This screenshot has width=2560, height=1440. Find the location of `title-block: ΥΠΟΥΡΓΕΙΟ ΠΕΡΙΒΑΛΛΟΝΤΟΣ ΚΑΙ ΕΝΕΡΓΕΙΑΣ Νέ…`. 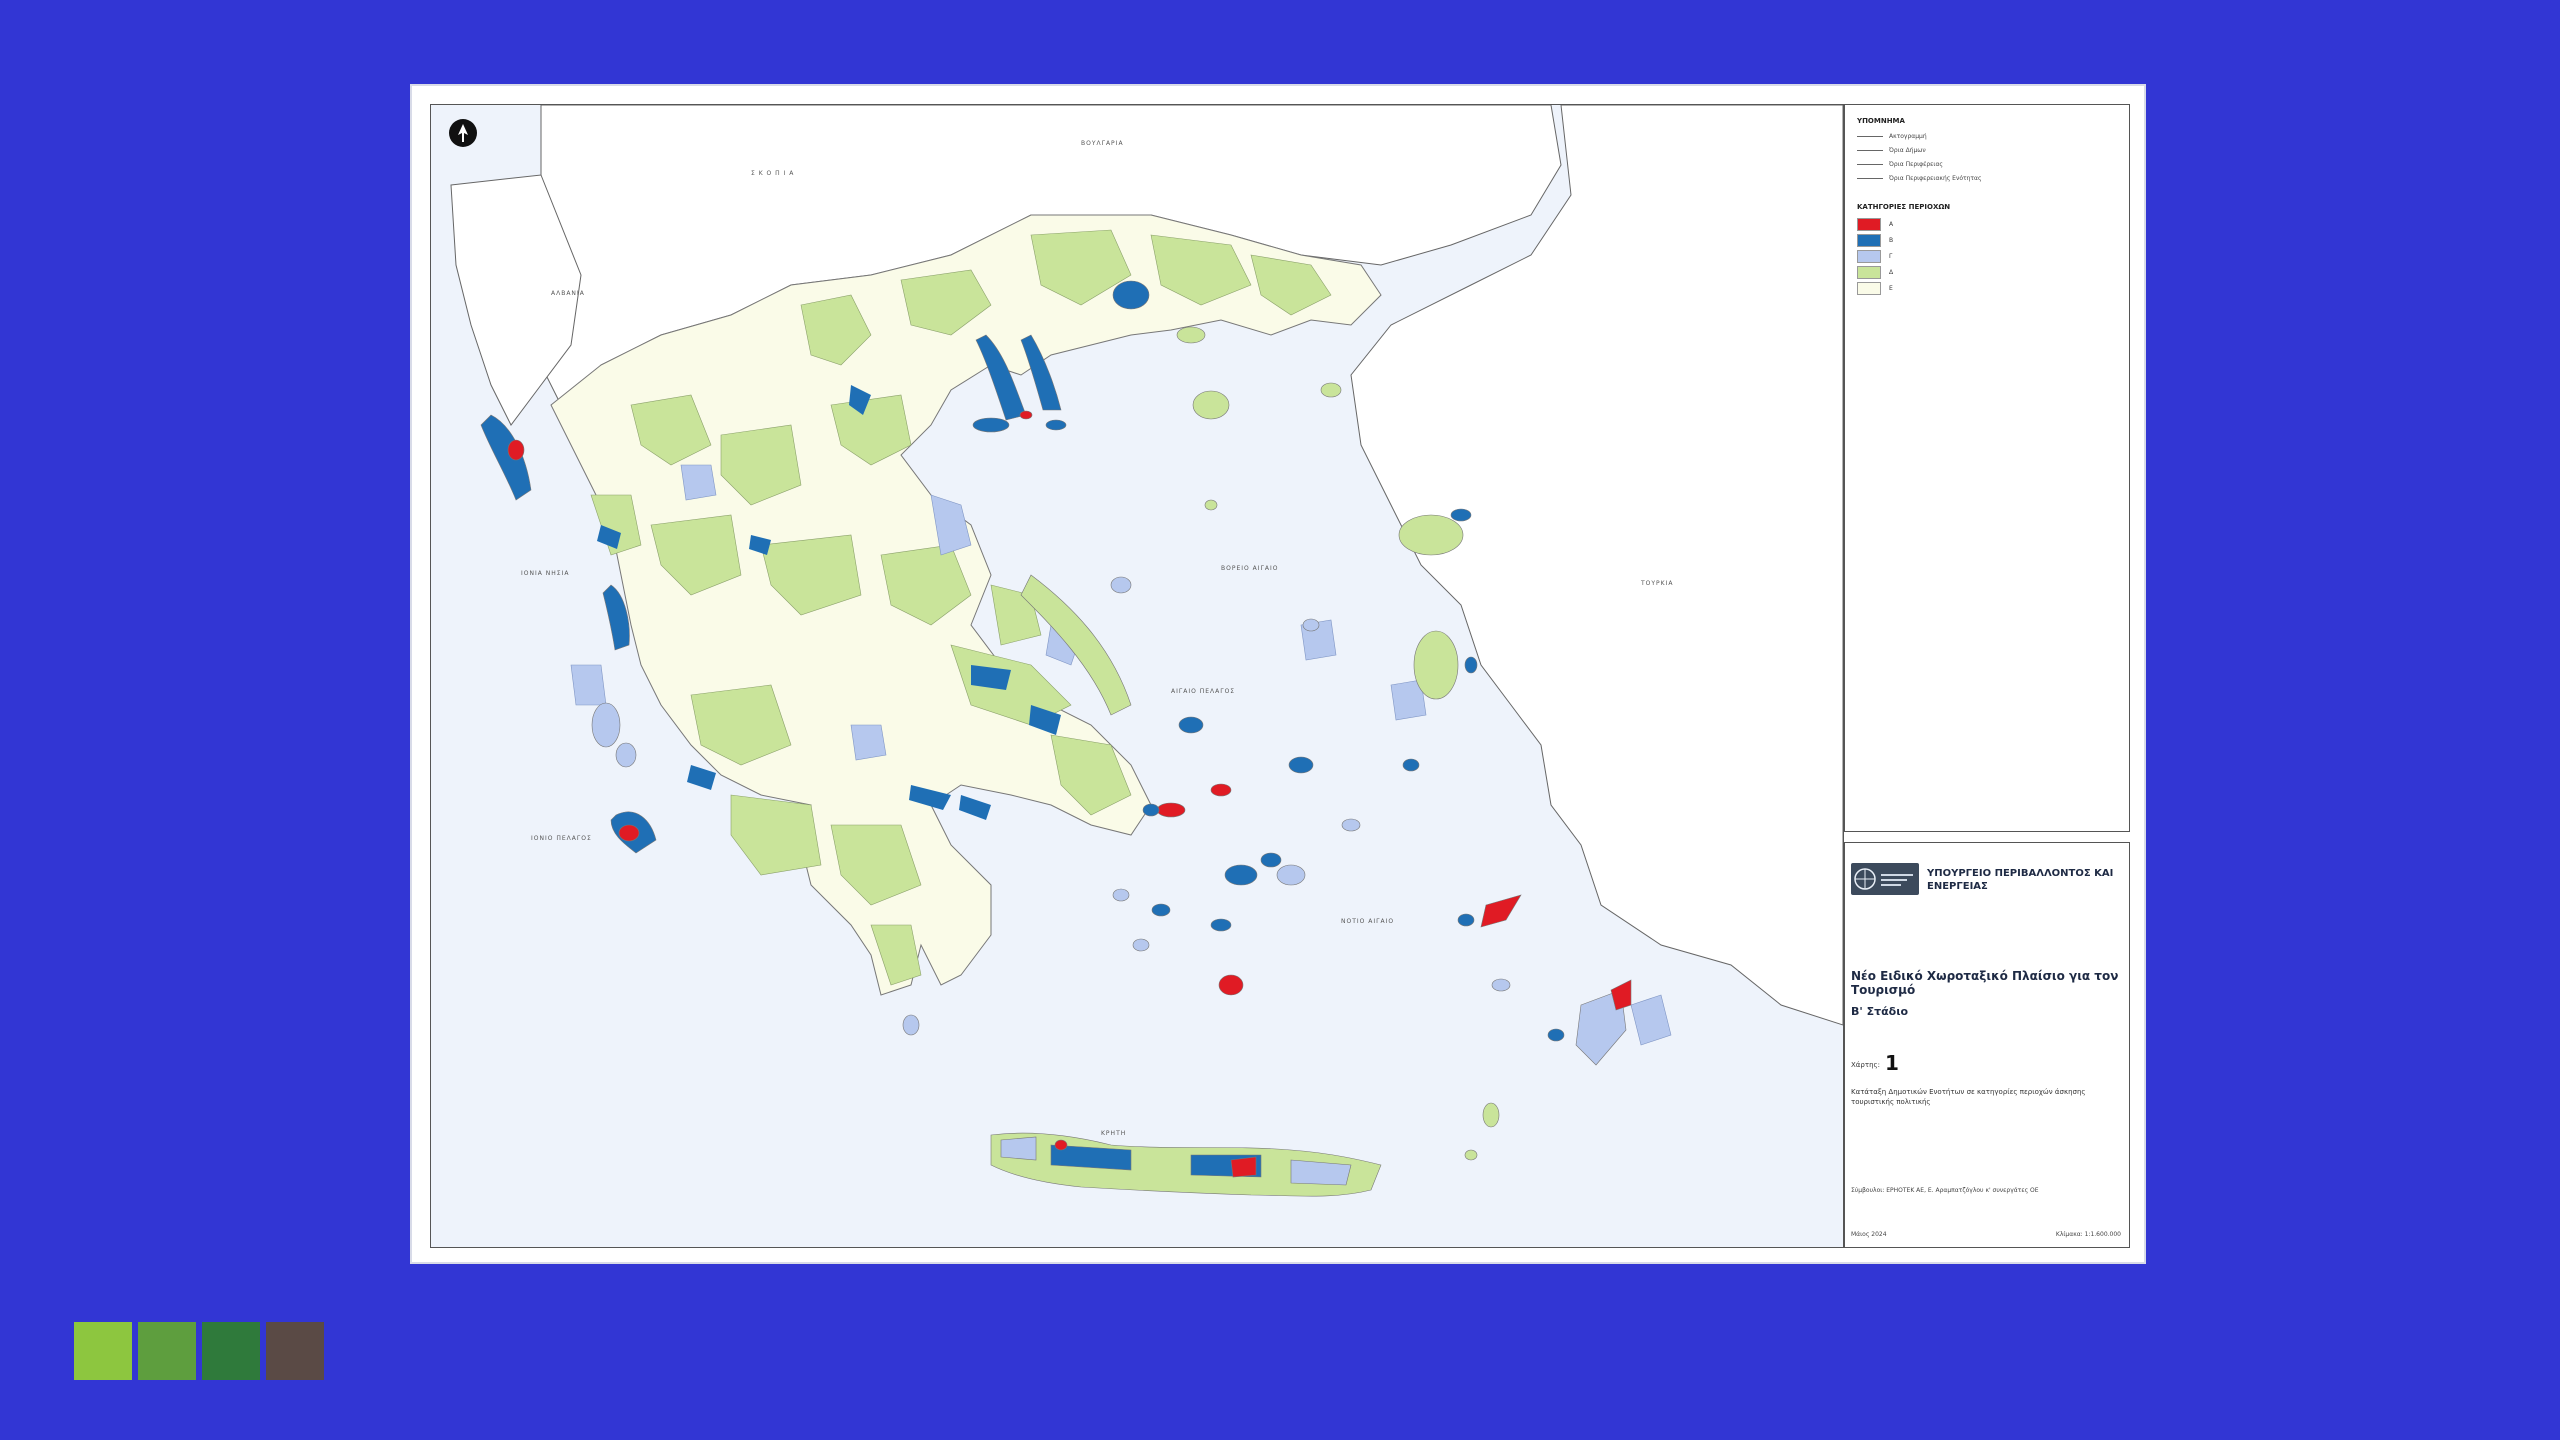

title-block: ΥΠΟΥΡΓΕΙΟ ΠΕΡΙΒΑΛΛΟΝΤΟΣ ΚΑΙ ΕΝΕΡΓΕΙΑΣ Νέ… is located at coordinates (1987, 1045).